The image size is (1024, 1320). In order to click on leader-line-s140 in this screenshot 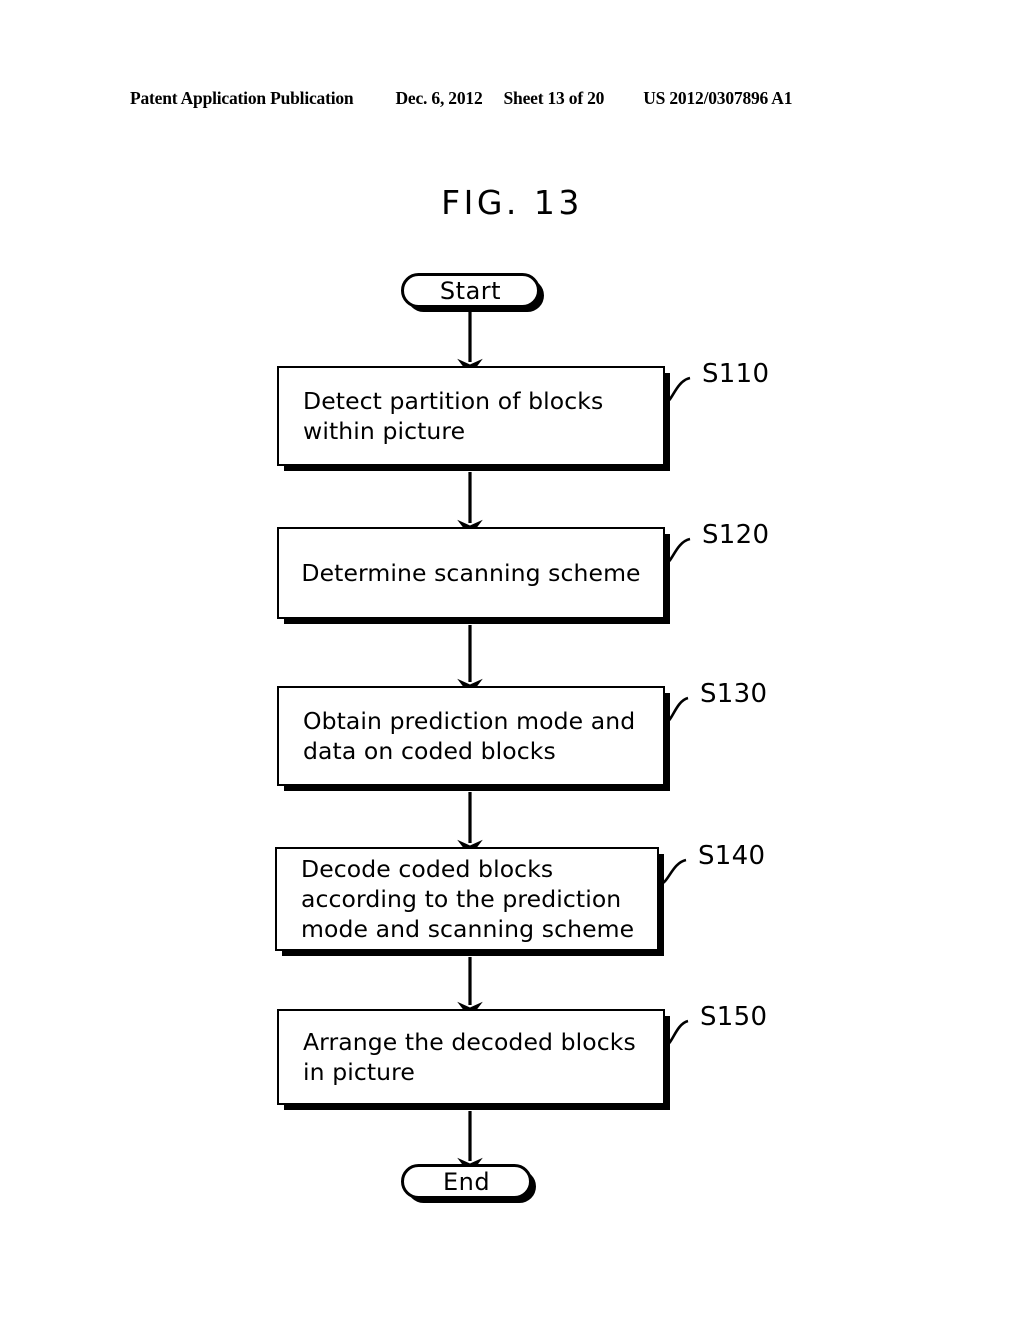, I will do `click(673, 872)`.